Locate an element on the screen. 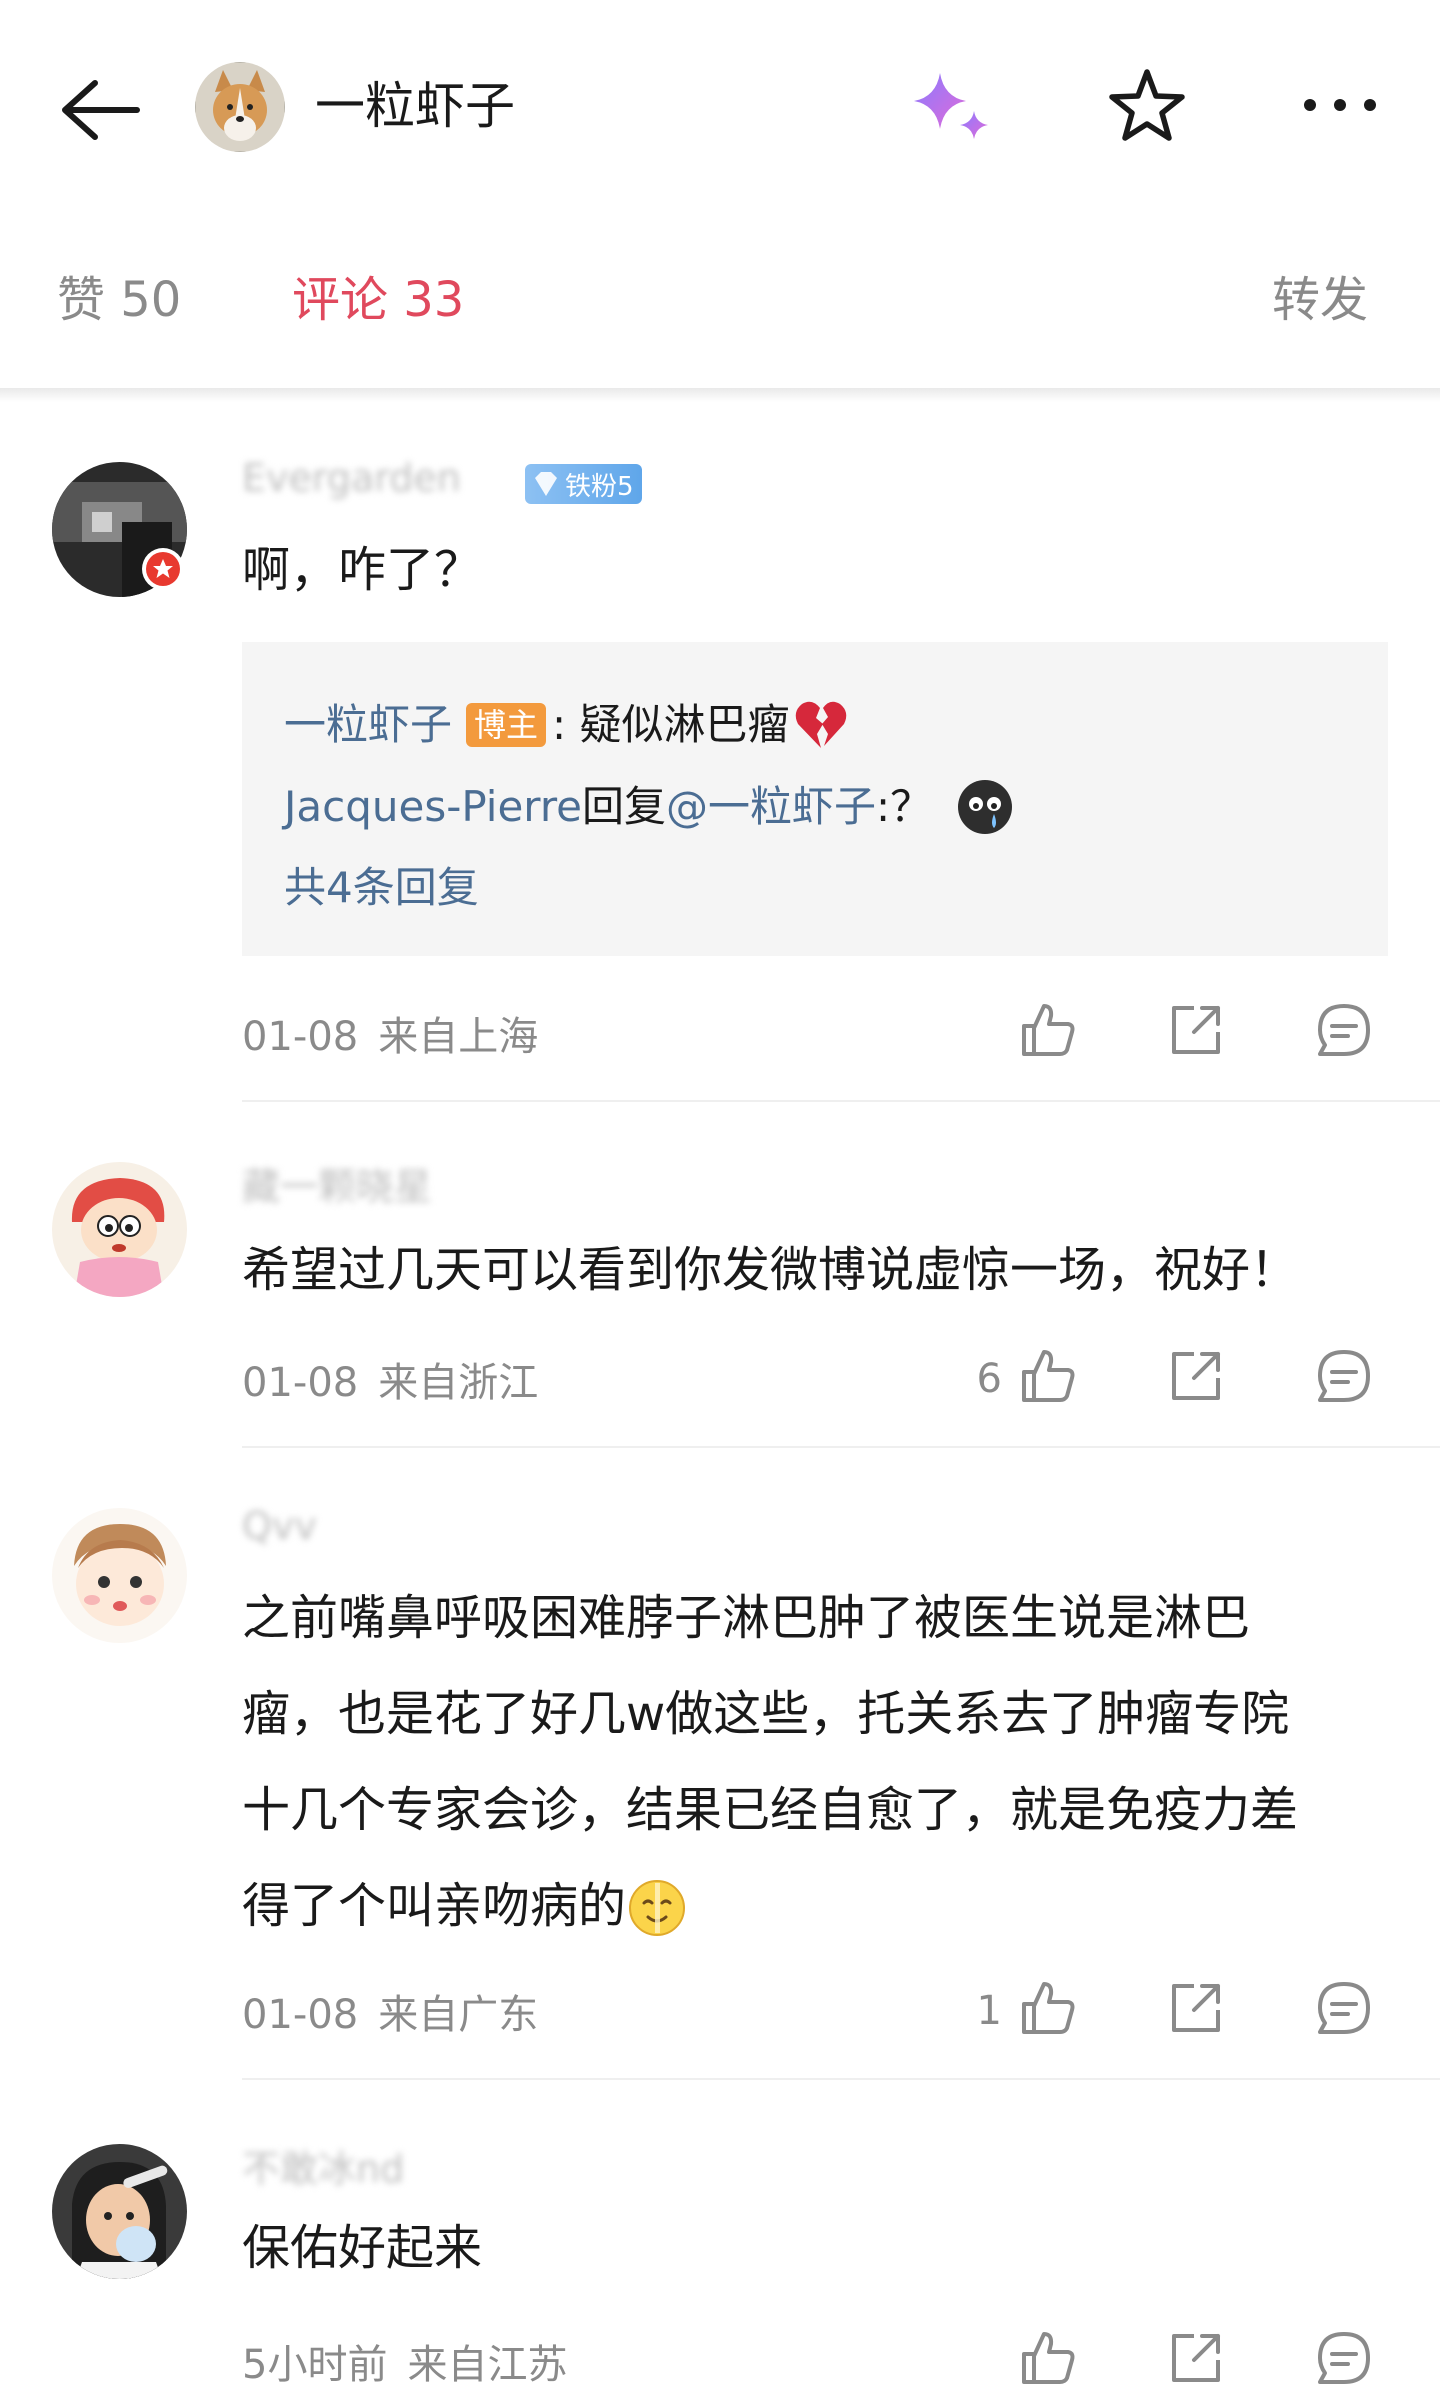 This screenshot has height=2403, width=1440. comment-meta: 01-08 来自上海 is located at coordinates (390, 1033).